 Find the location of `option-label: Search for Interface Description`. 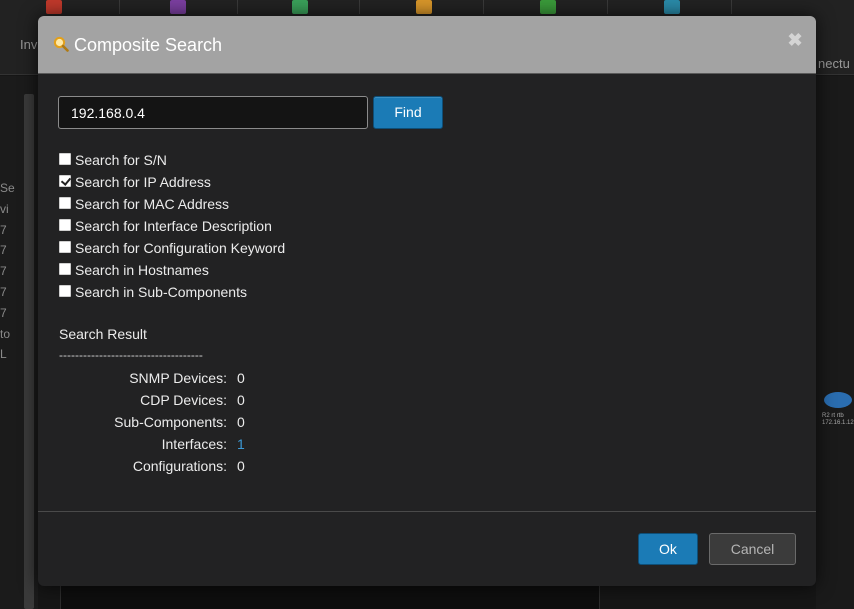

option-label: Search for Interface Description is located at coordinates (173, 226).